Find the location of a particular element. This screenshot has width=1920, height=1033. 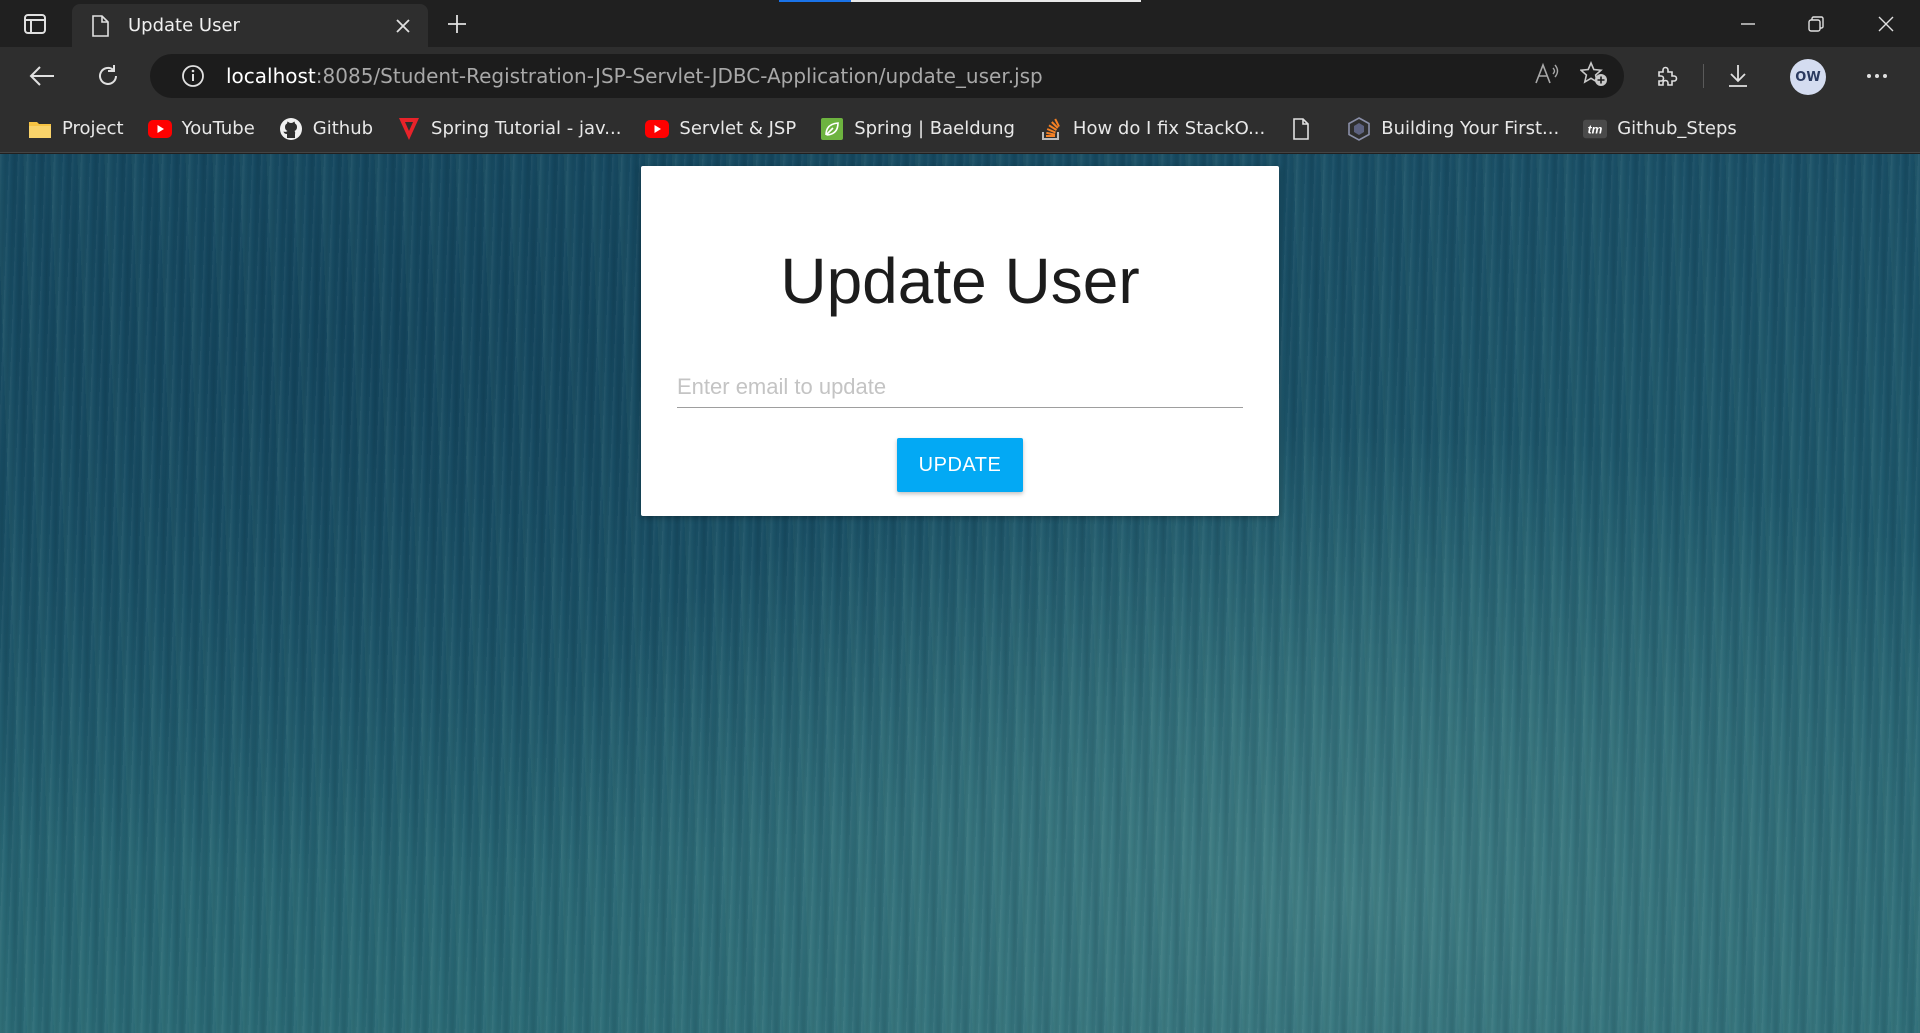

tab-title: Update User is located at coordinates (184, 25).